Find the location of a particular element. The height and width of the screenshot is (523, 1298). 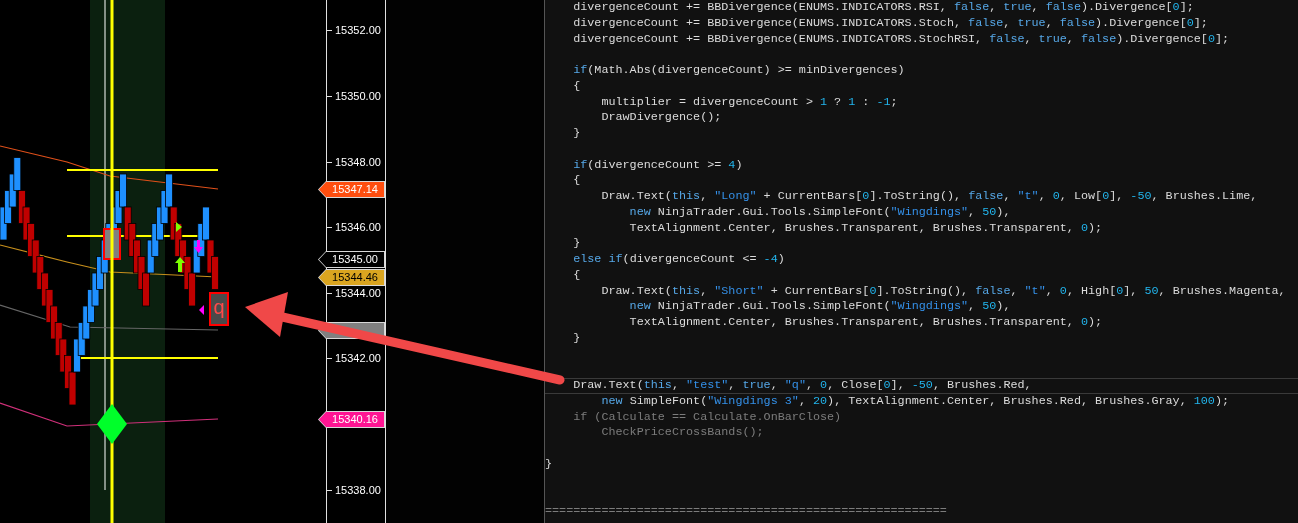

axis-label: 15348.00 is located at coordinates (358, 162).